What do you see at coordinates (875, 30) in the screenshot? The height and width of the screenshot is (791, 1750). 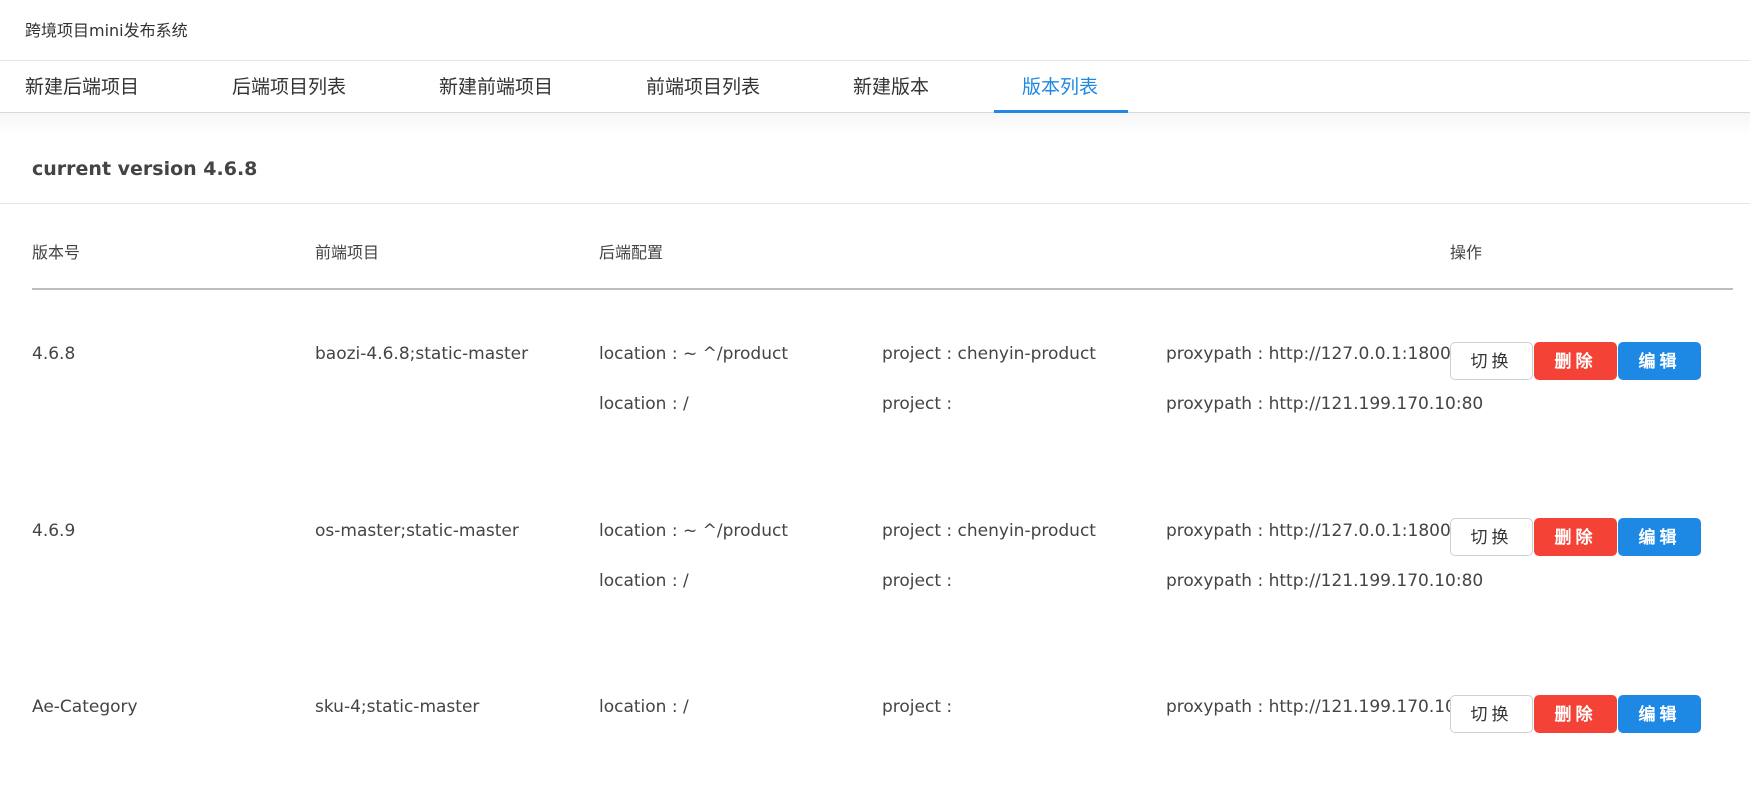 I see `app-header: 跨境项目mini发布系统` at bounding box center [875, 30].